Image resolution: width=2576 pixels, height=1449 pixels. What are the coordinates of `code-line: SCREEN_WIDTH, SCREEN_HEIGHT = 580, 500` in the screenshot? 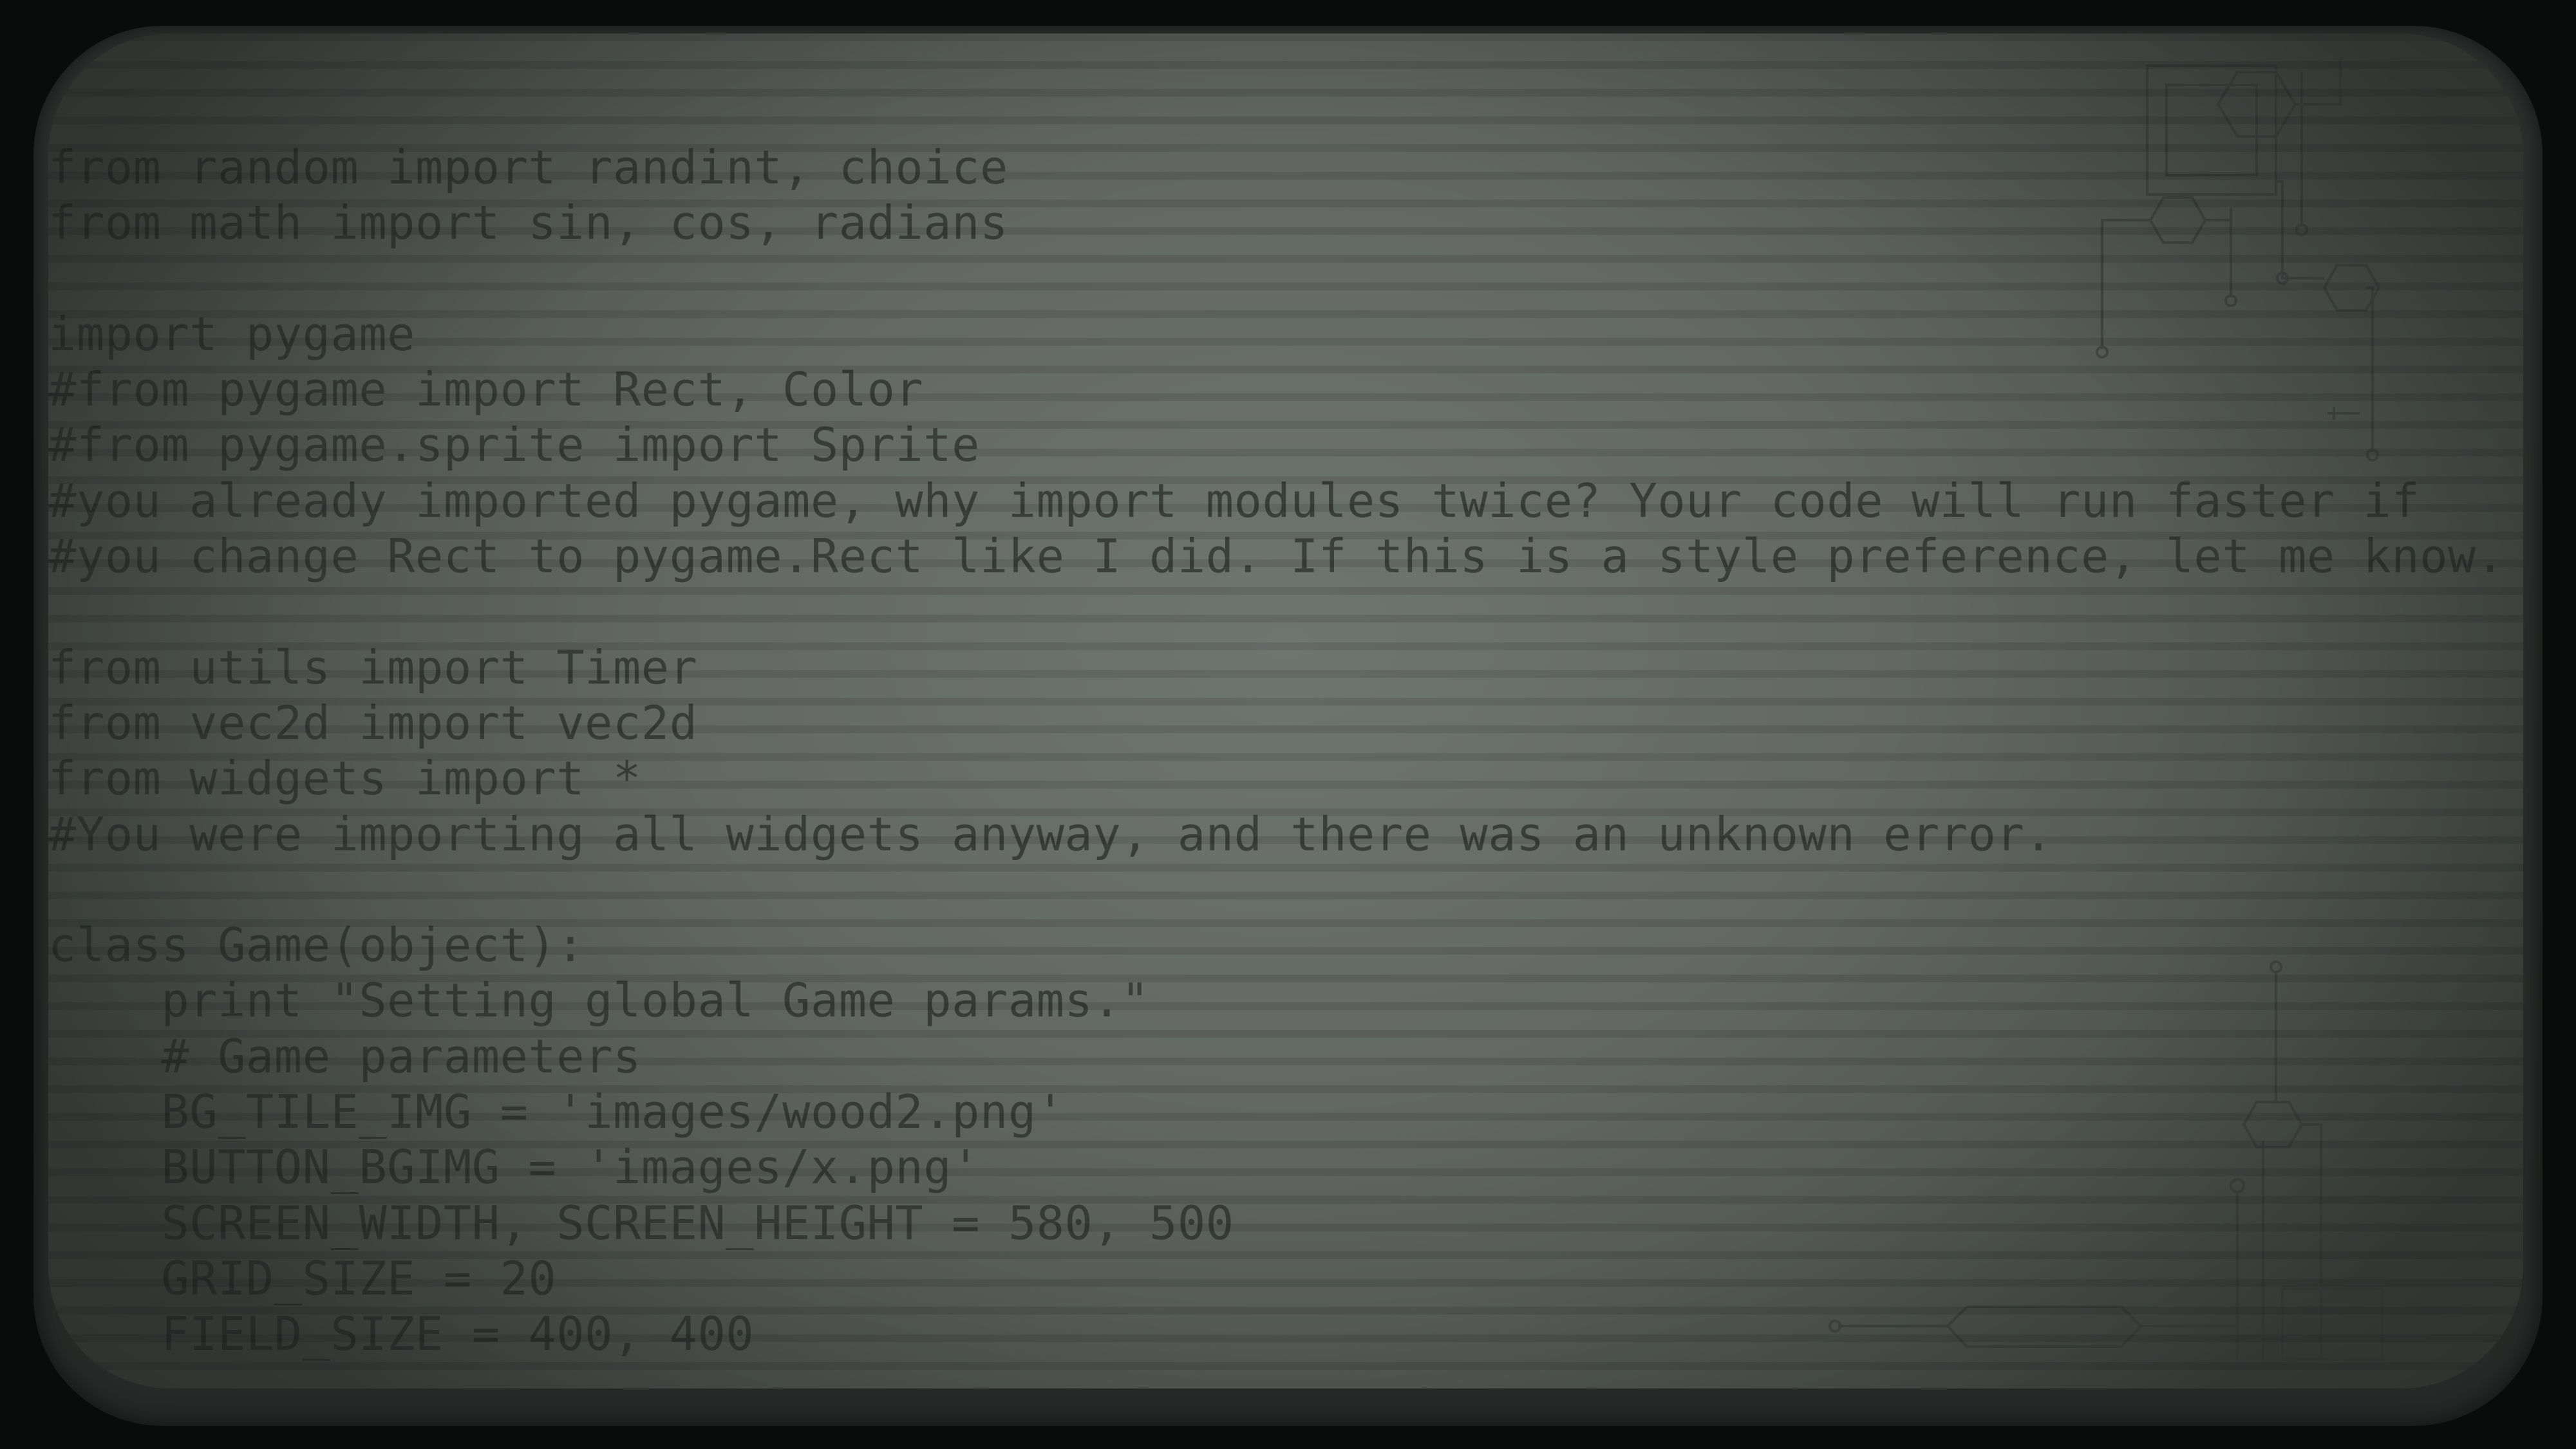 It's located at (641, 1222).